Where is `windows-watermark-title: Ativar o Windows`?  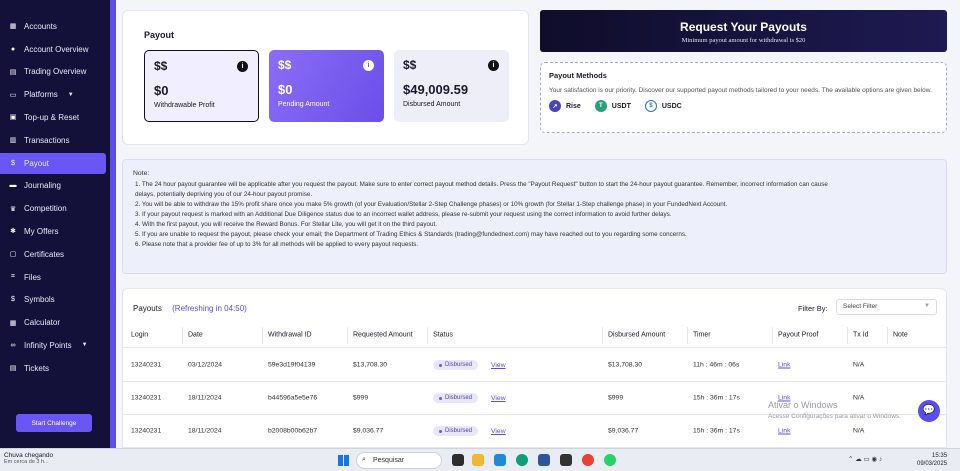 windows-watermark-title: Ativar o Windows is located at coordinates (803, 405).